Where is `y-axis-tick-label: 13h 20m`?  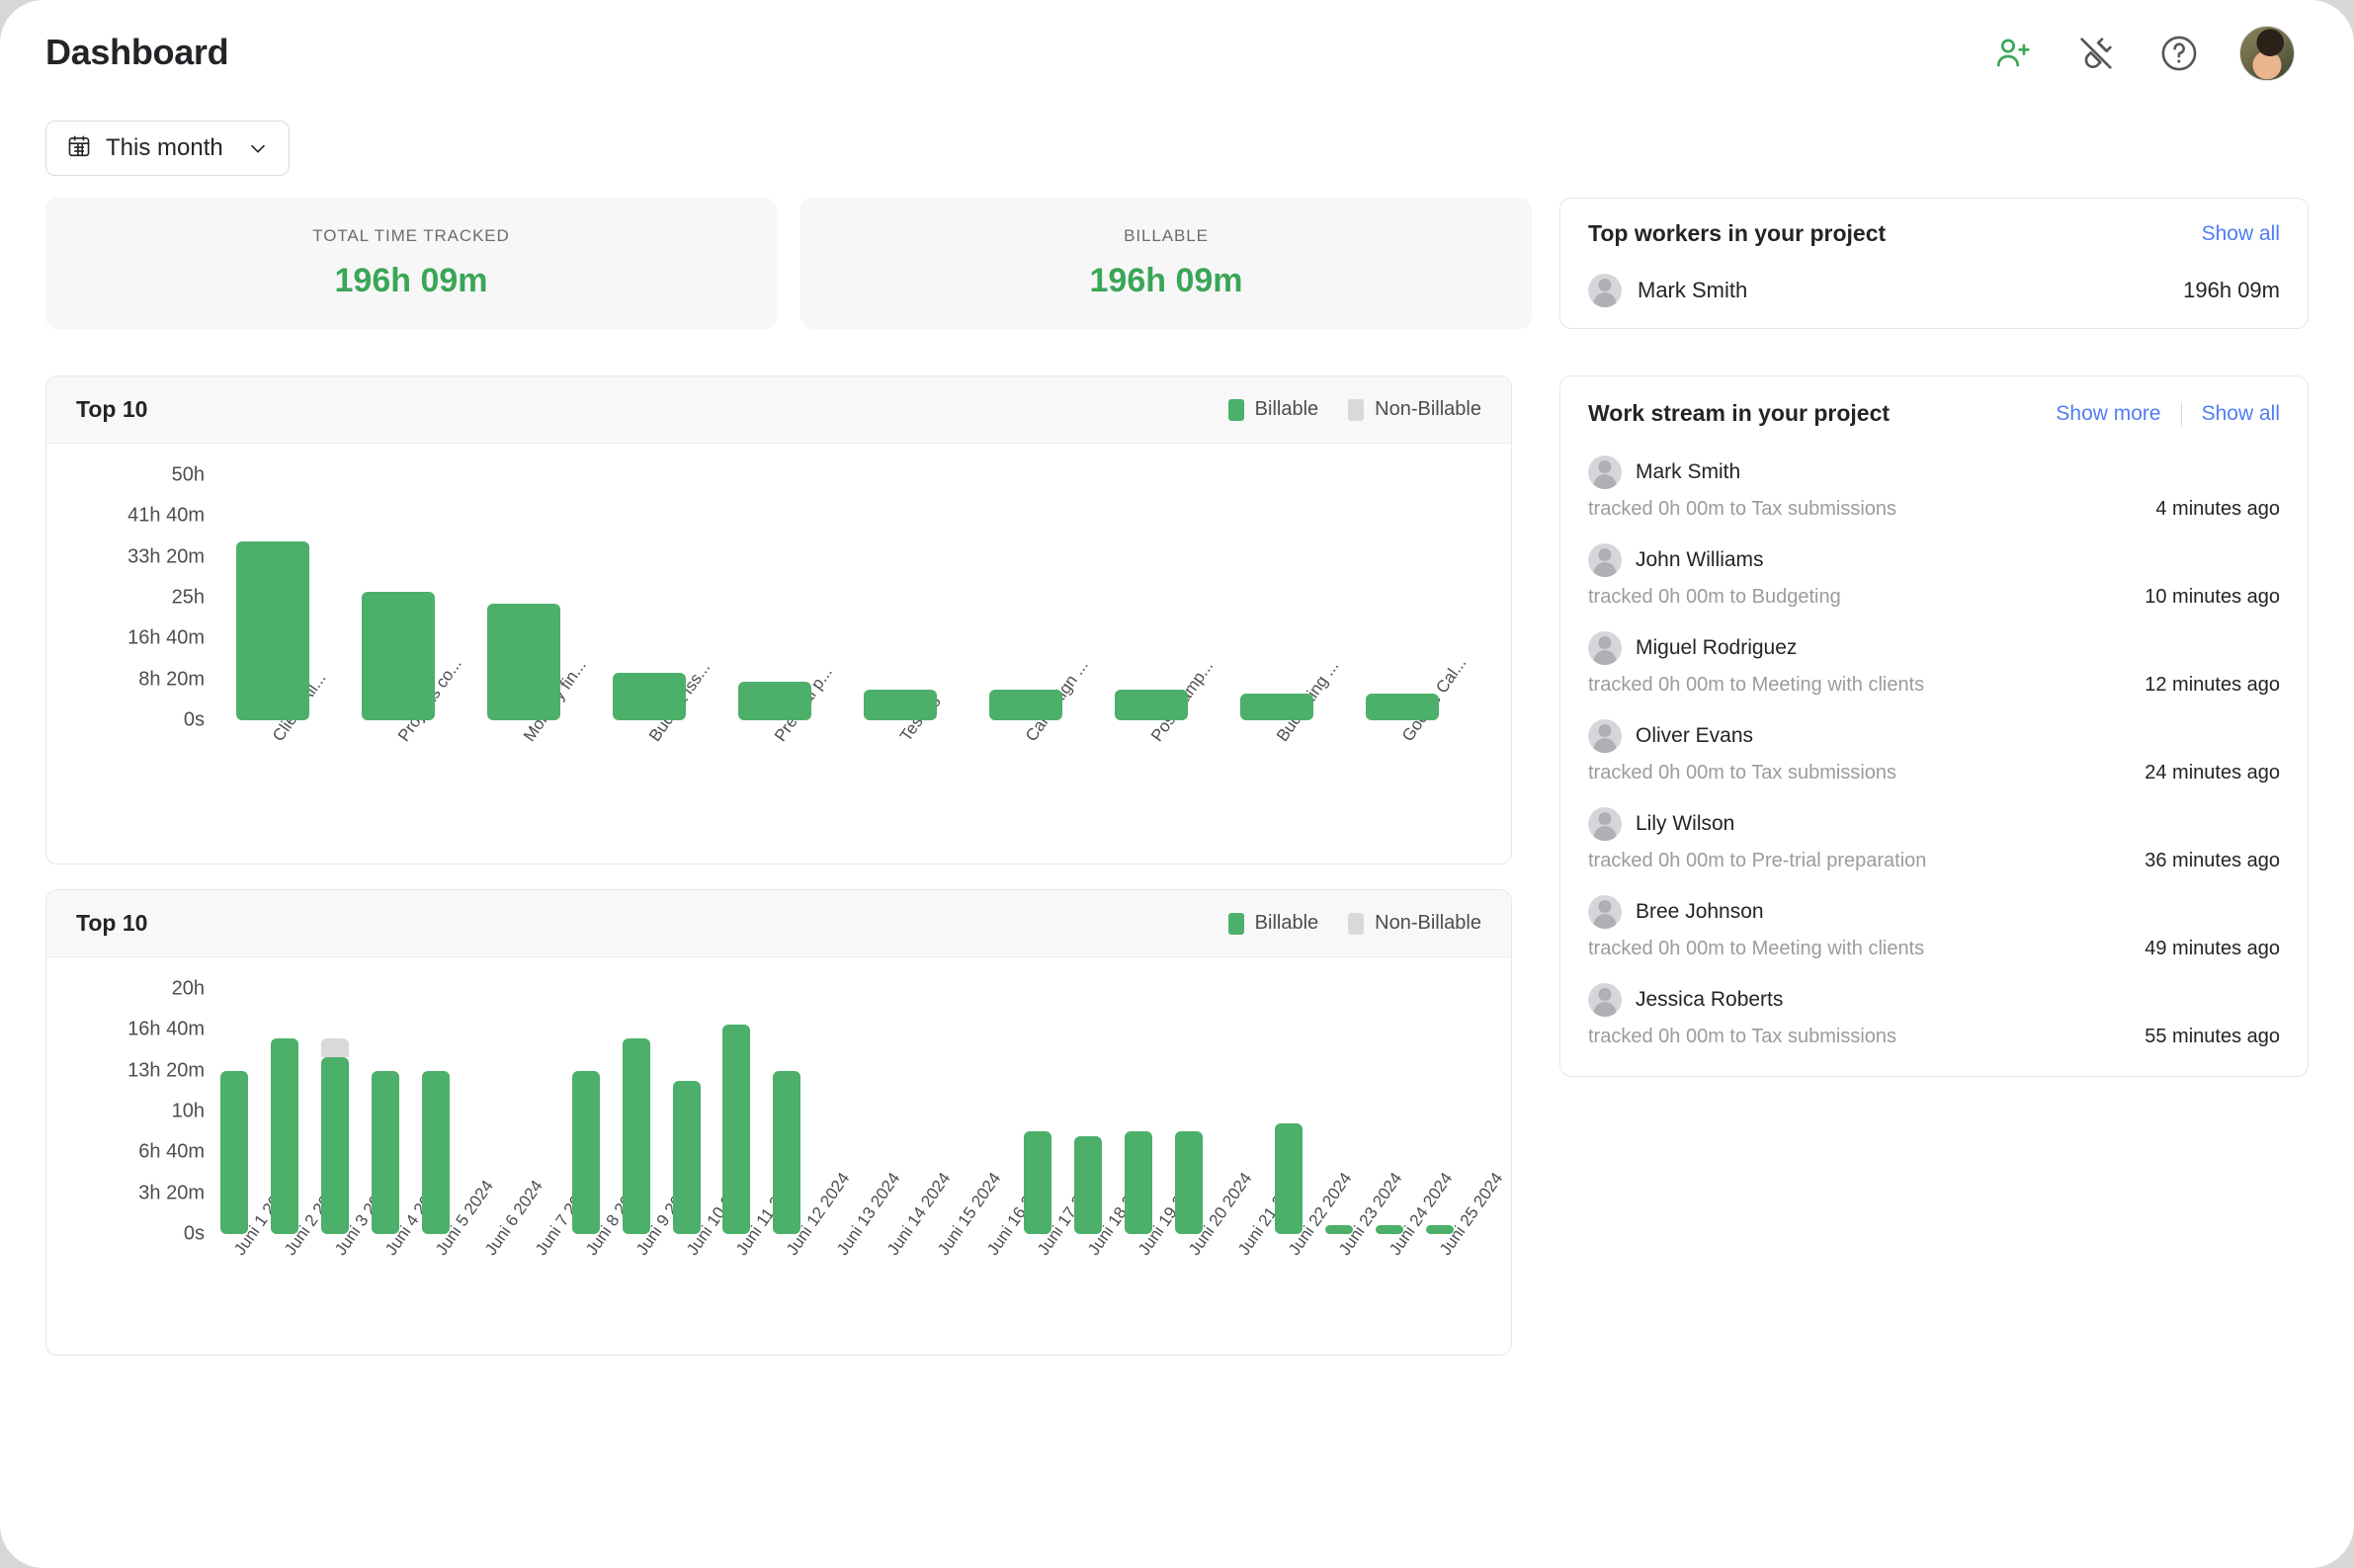 y-axis-tick-label: 13h 20m is located at coordinates (166, 1070).